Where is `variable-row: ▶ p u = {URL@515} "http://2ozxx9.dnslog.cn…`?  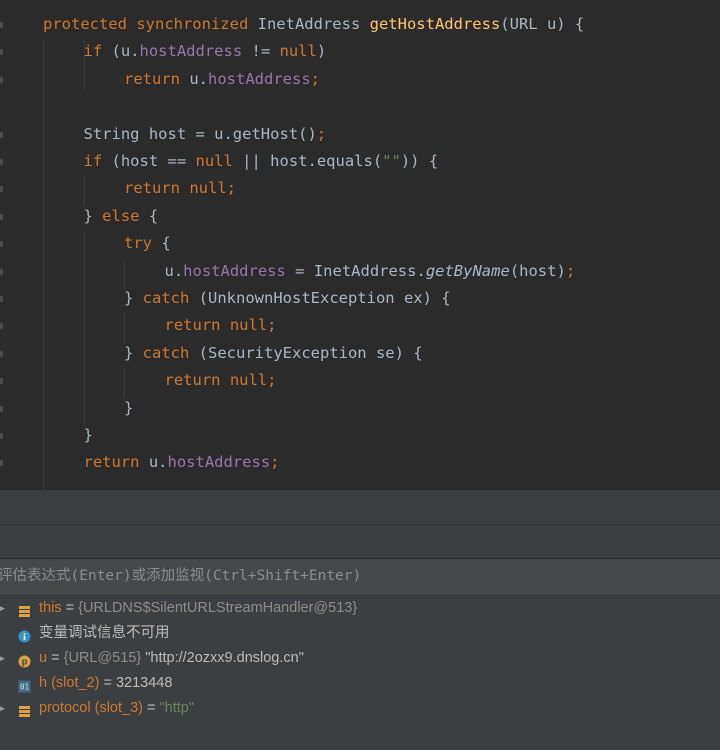 variable-row: ▶ p u = {URL@515} "http://2ozxx9.dnslog.cn… is located at coordinates (360, 658).